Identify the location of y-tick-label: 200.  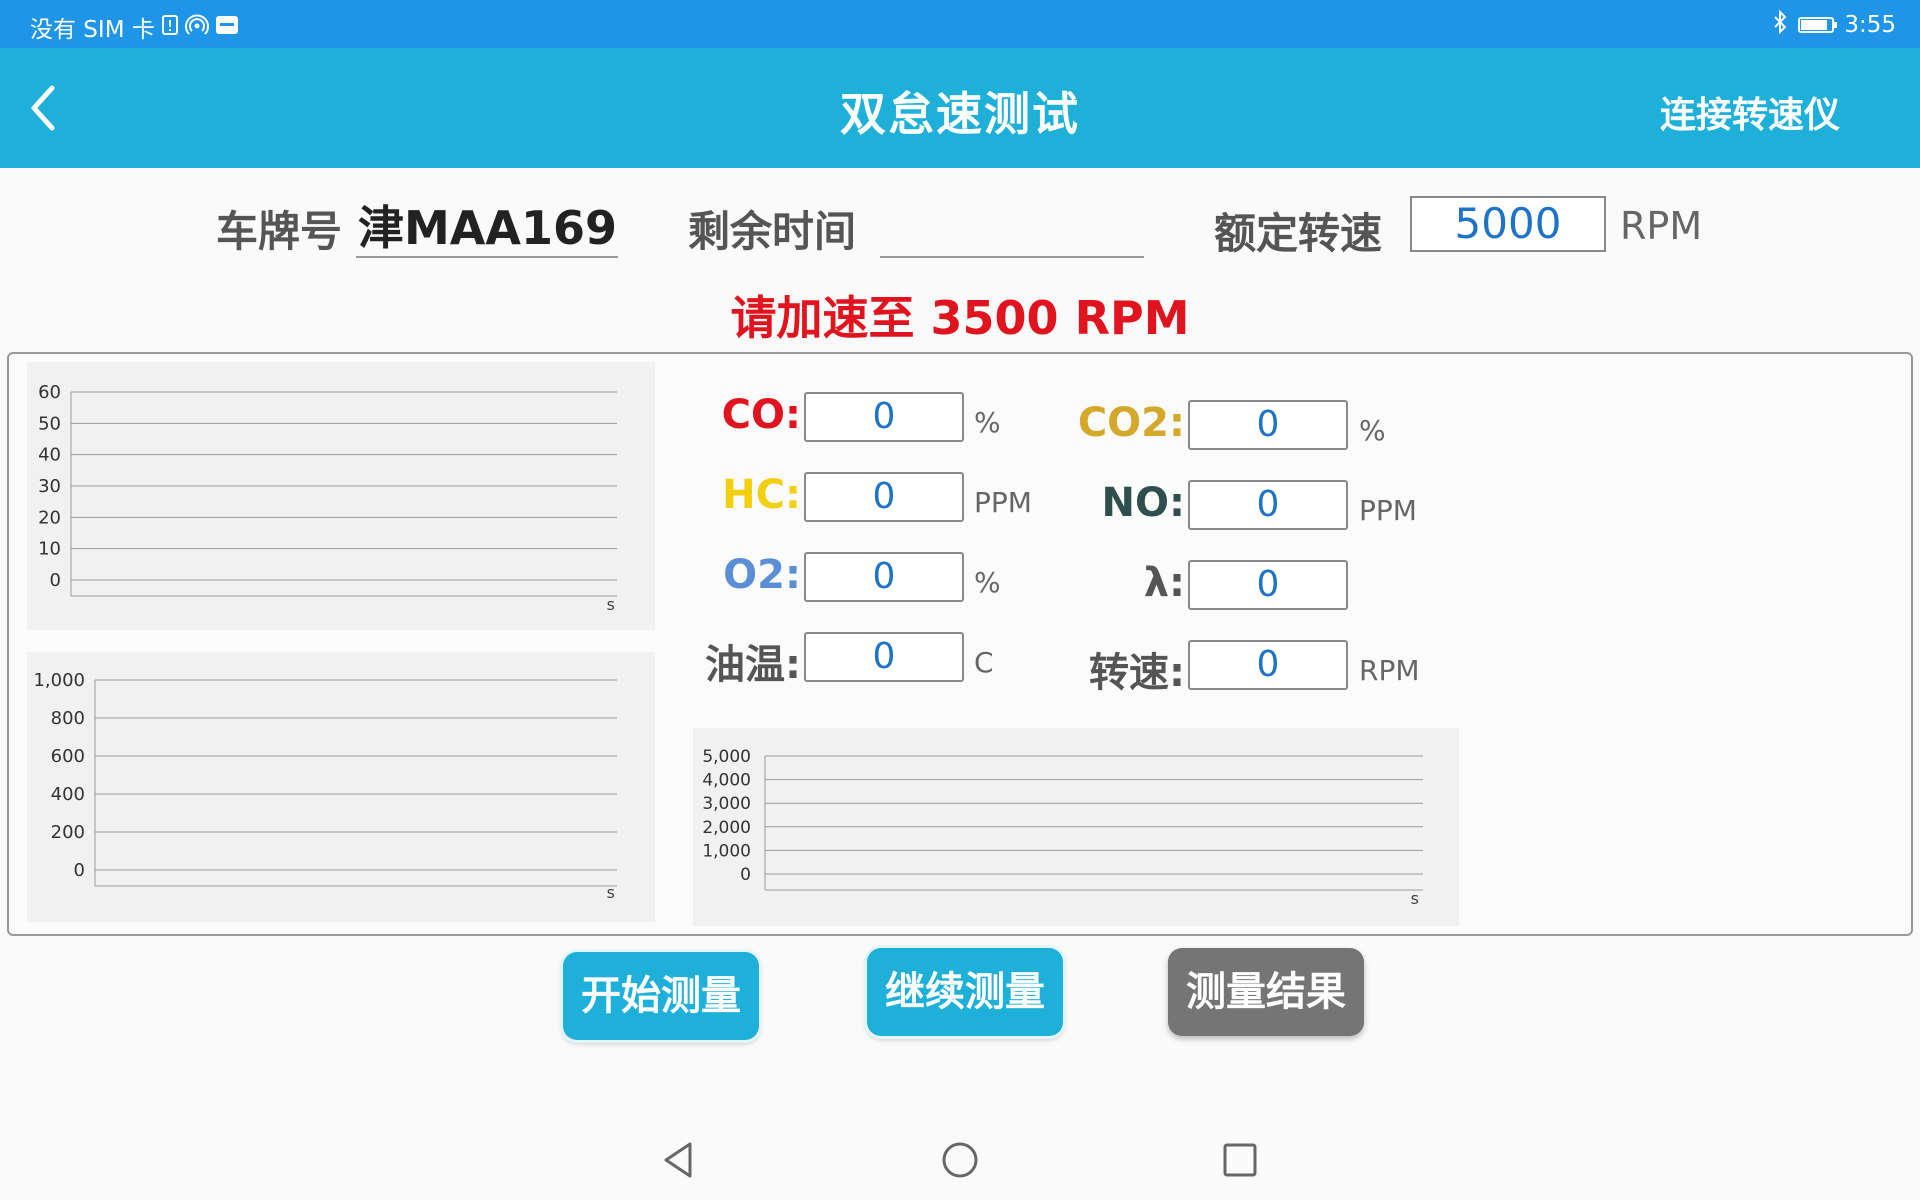
(68, 832).